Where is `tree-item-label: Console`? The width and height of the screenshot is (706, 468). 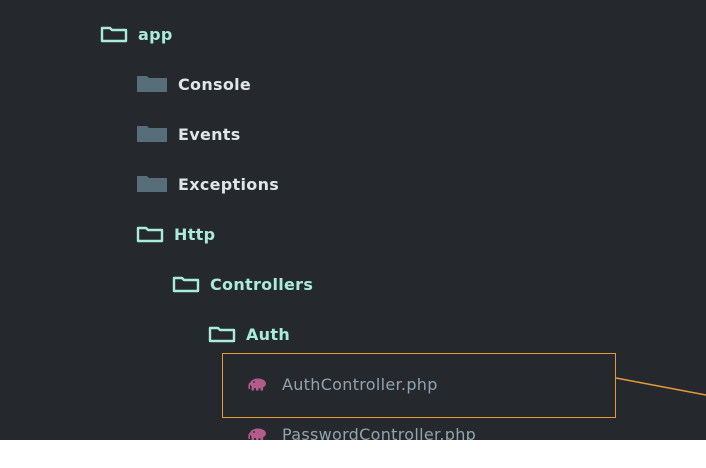 tree-item-label: Console is located at coordinates (215, 84).